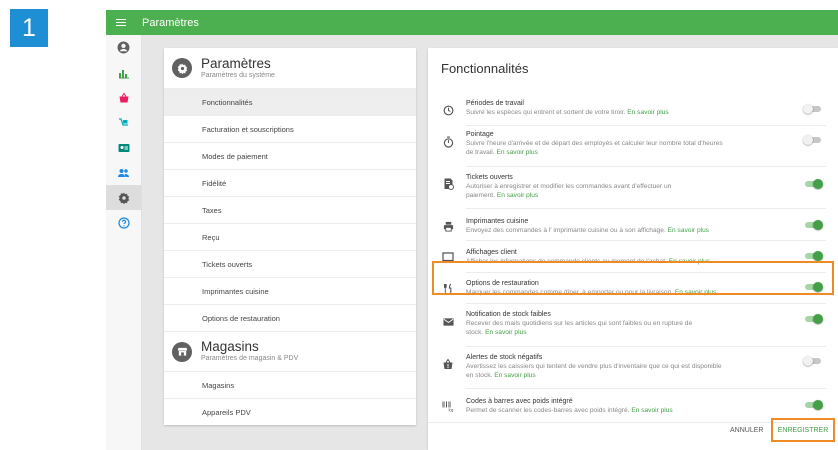  Describe the element at coordinates (290, 351) in the screenshot. I see `stores-section-header: Magasins Paramètres de magasin & PDV` at that location.